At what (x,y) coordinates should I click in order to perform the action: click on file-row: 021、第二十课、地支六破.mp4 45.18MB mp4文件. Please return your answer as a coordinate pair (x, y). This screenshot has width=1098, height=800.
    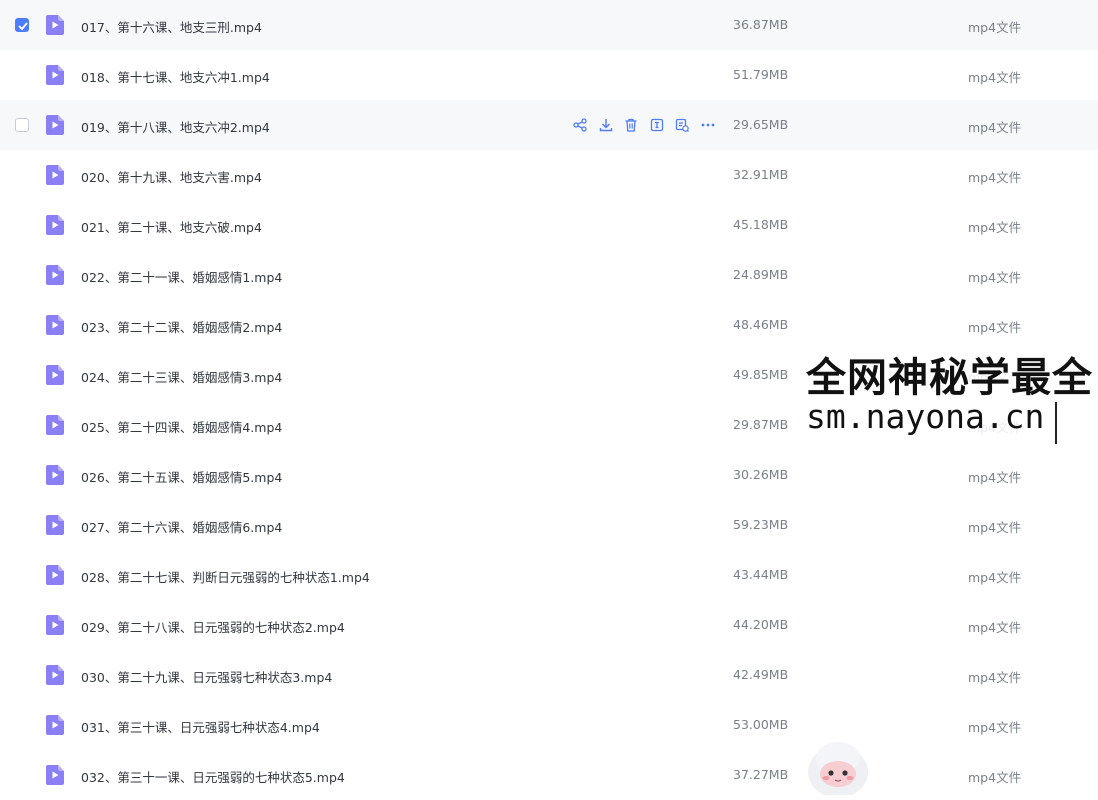
    Looking at the image, I should click on (549, 225).